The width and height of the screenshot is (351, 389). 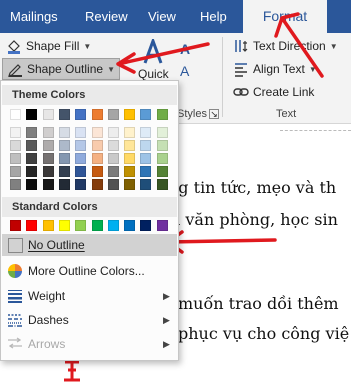 What do you see at coordinates (213, 16) in the screenshot?
I see `tab-help: Help` at bounding box center [213, 16].